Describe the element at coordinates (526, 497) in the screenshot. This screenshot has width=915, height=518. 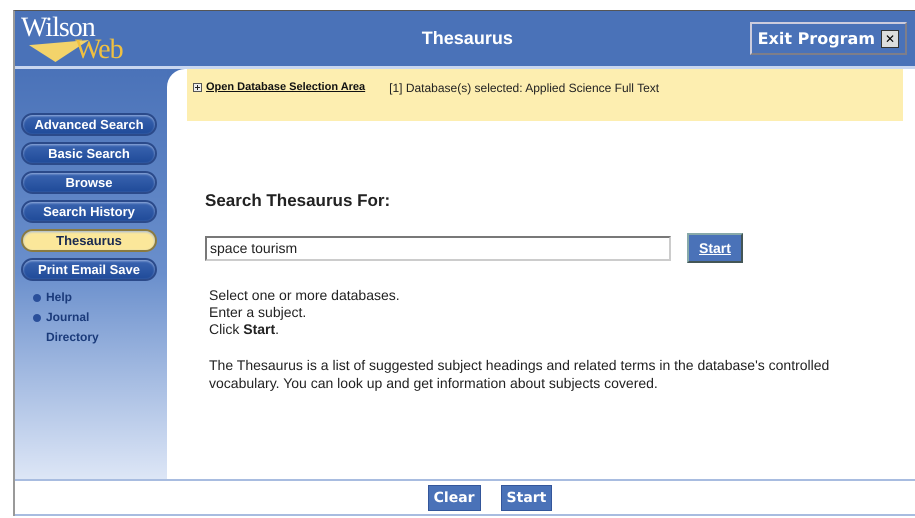
I see `footer-button: Start` at that location.